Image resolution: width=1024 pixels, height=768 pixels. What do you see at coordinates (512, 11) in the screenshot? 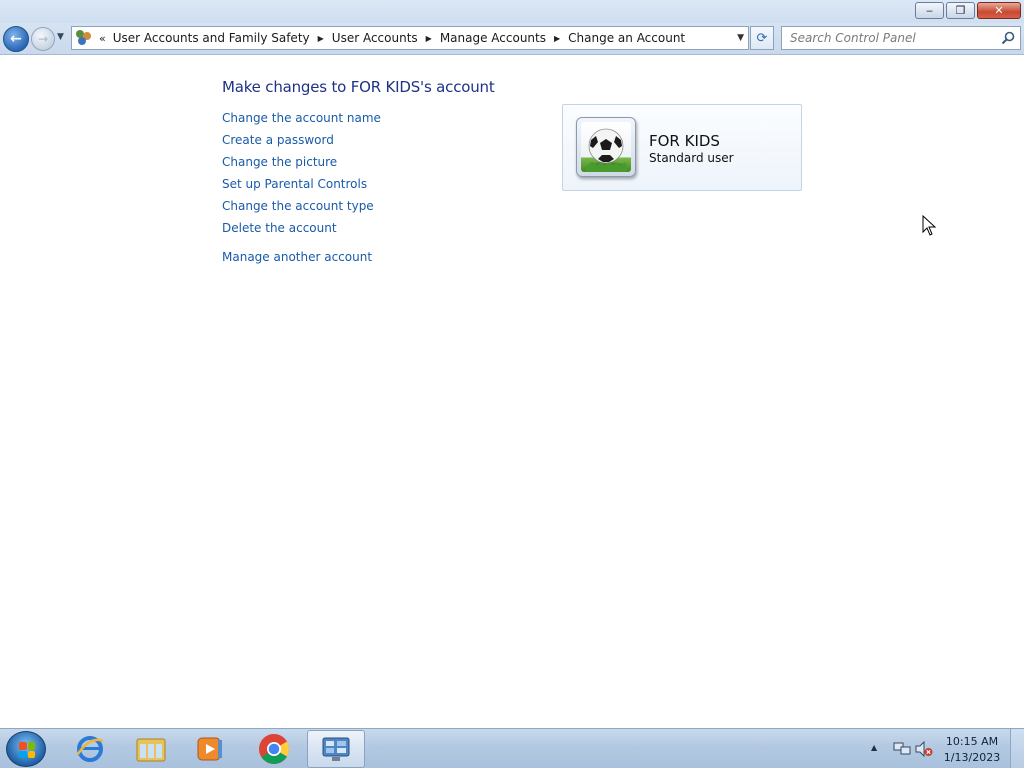
I see `title-bar: ‒ ❐ ✕` at bounding box center [512, 11].